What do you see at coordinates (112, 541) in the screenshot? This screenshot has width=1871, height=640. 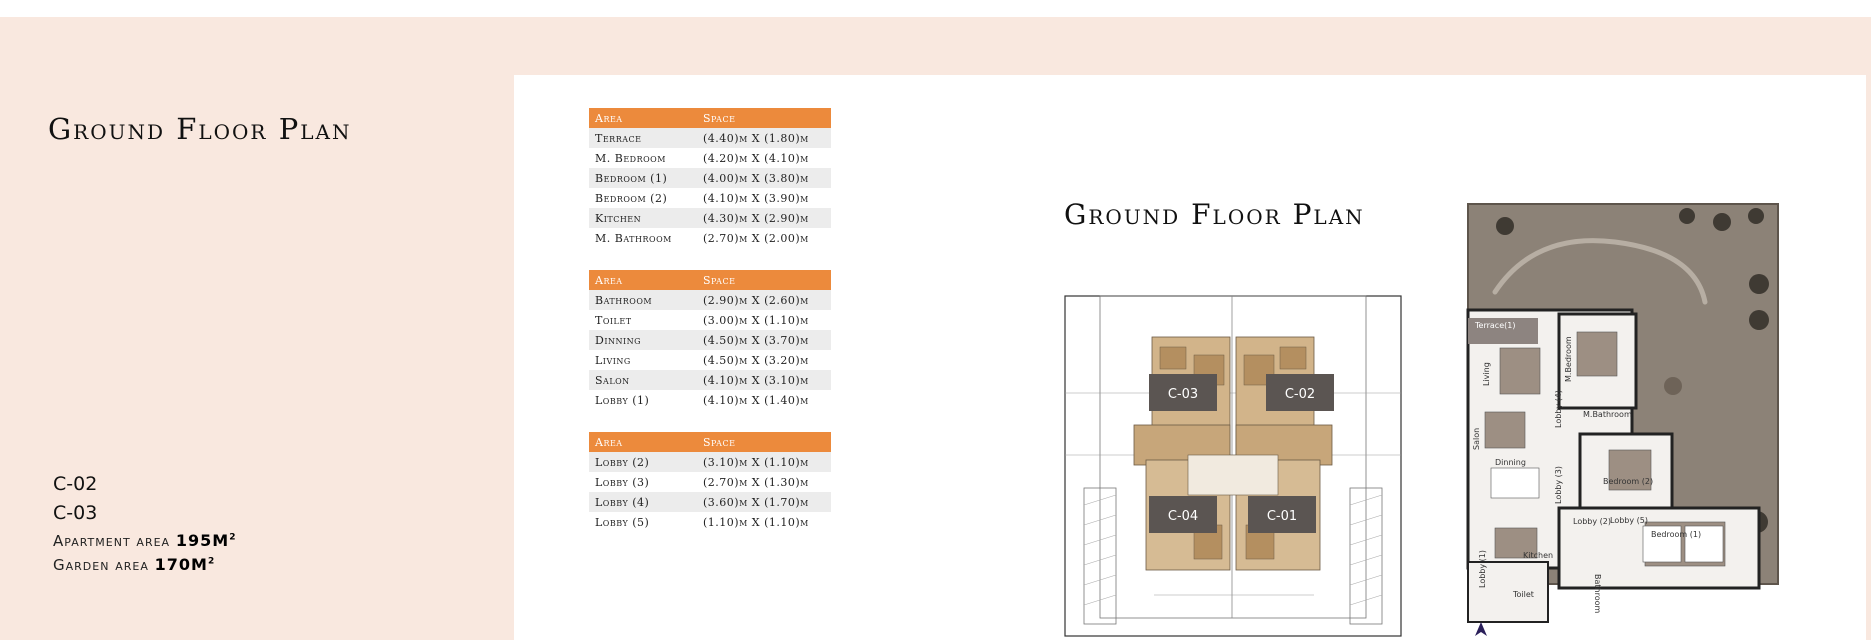 I see `apartment-area-label: Apartment area` at bounding box center [112, 541].